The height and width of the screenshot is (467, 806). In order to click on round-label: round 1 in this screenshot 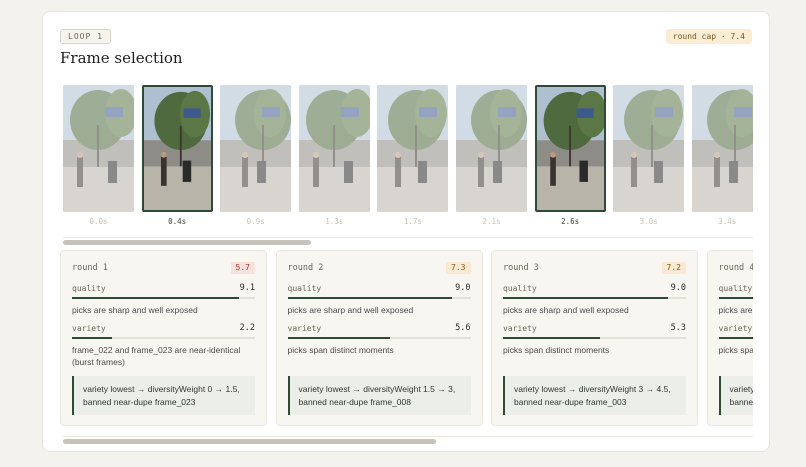, I will do `click(90, 268)`.